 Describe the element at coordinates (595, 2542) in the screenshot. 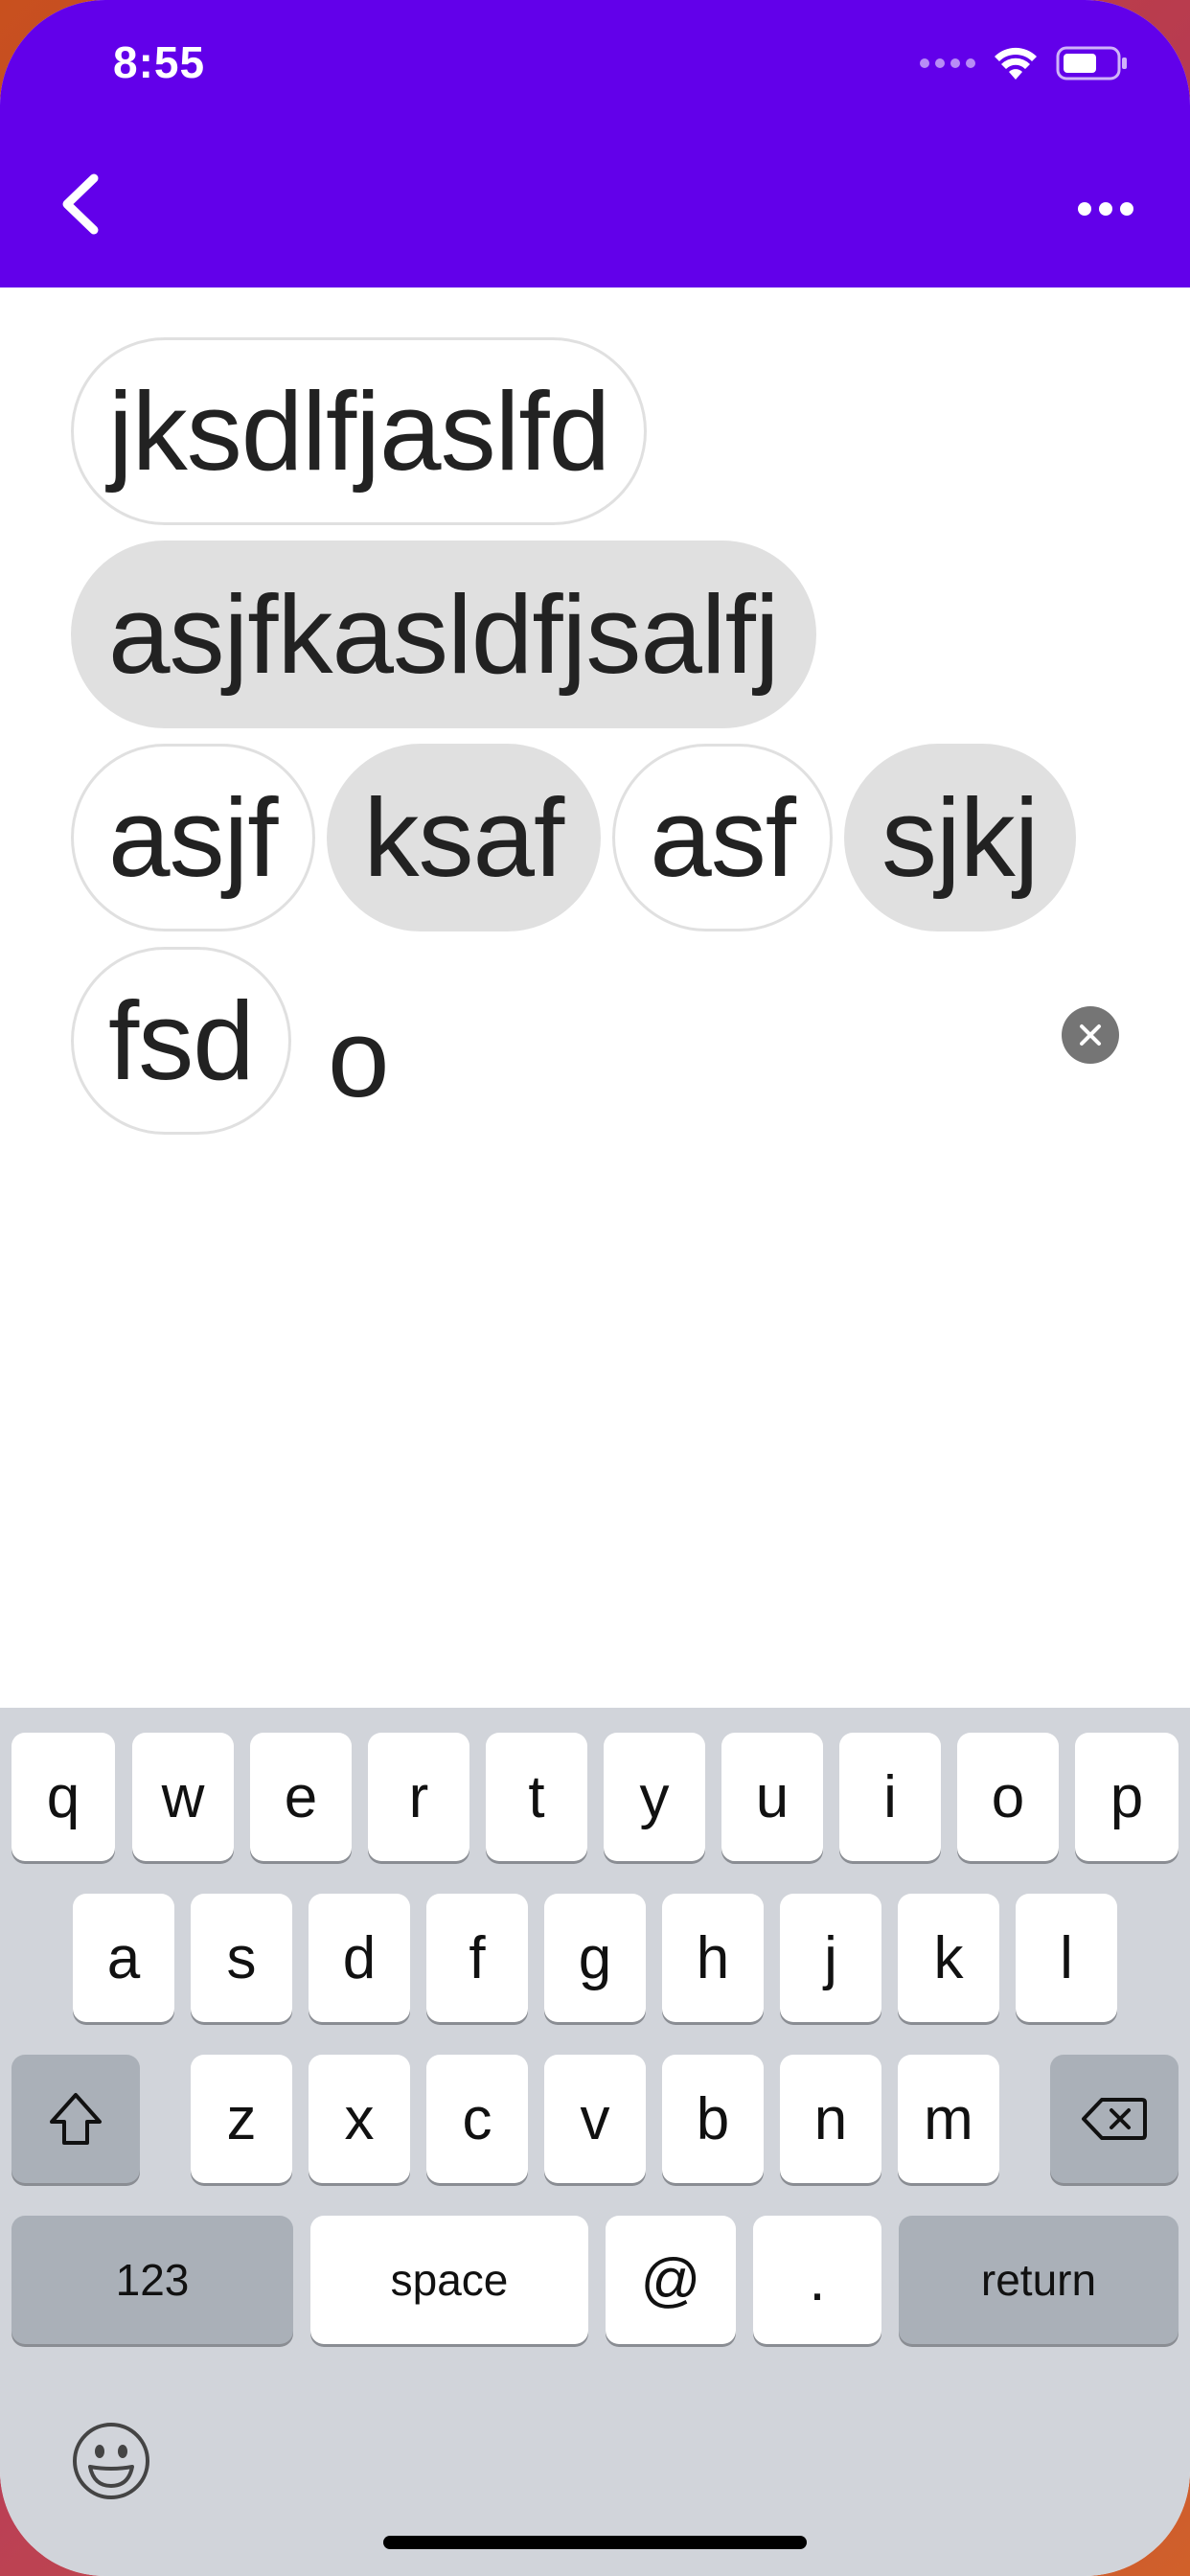

I see `home-indicator` at that location.